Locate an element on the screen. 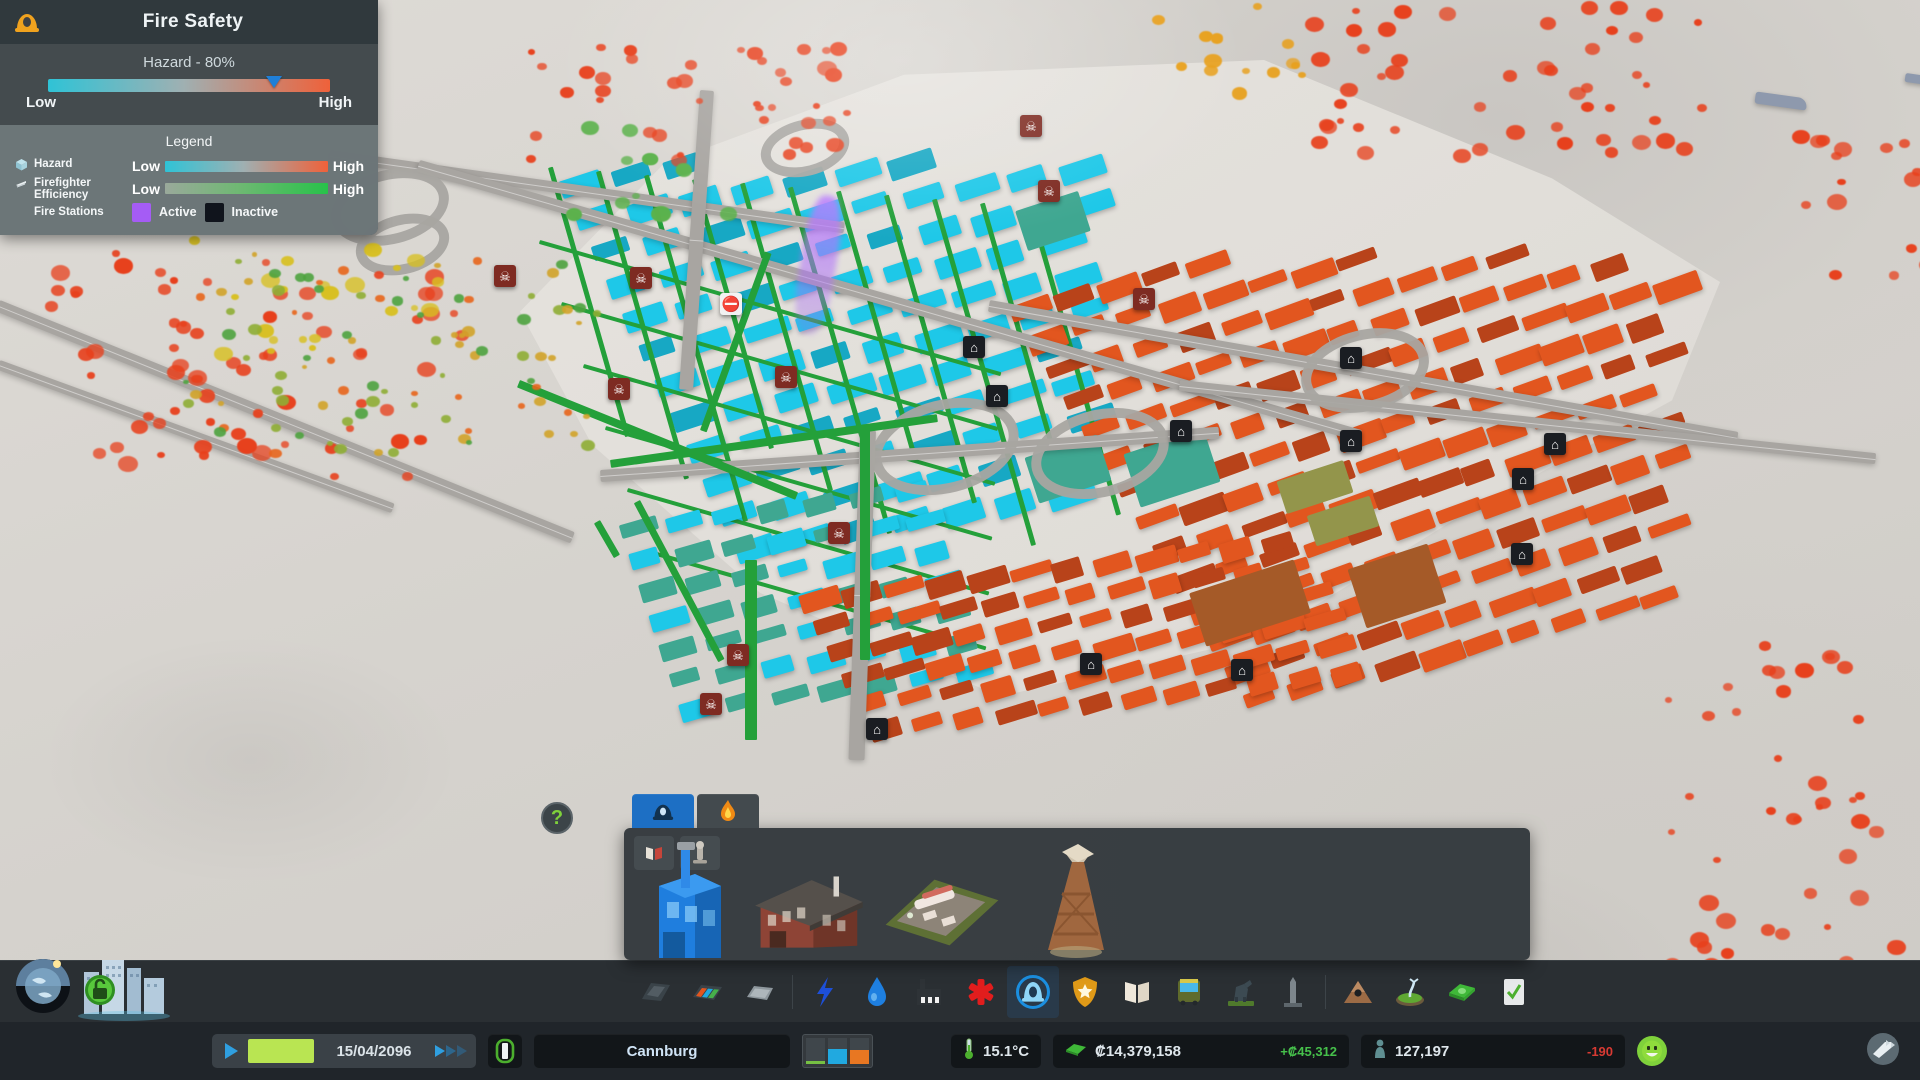  tab-fire-safety is located at coordinates (663, 811).